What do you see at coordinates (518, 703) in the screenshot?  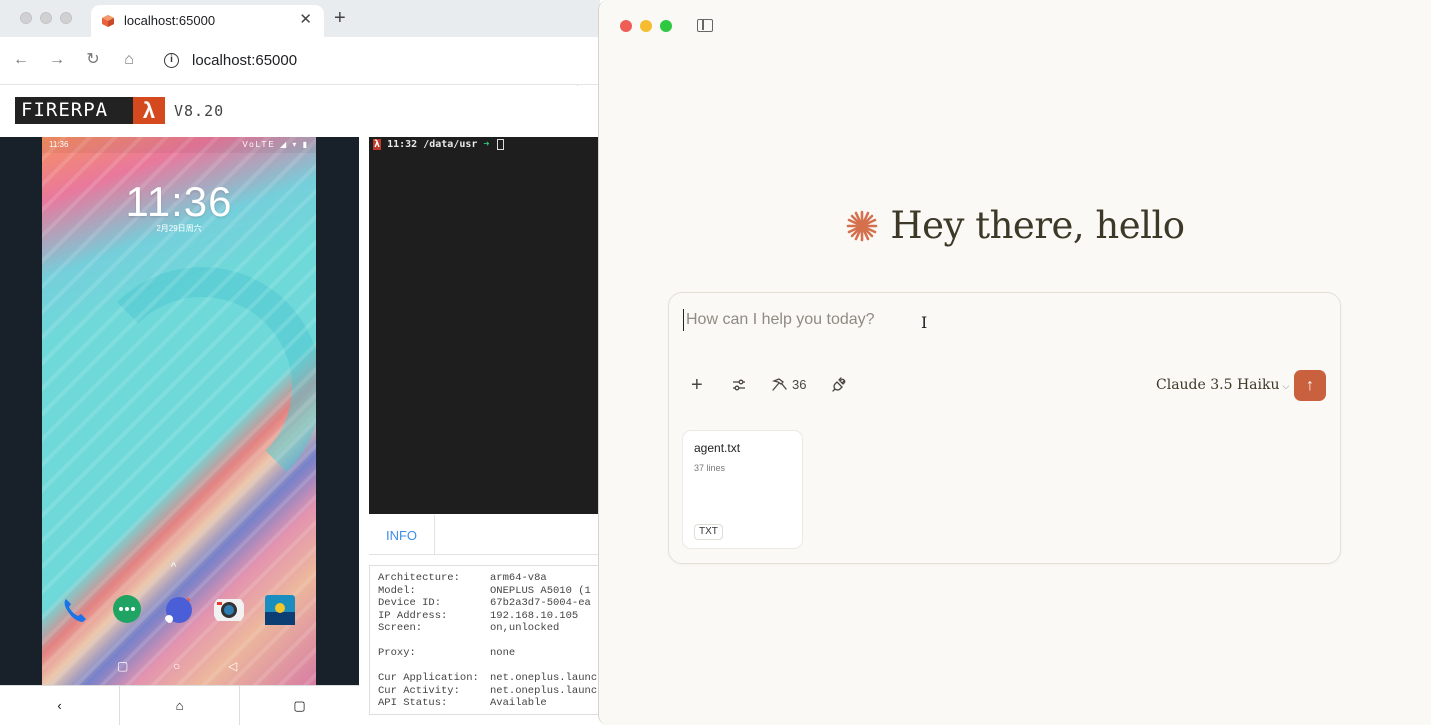 I see `info-value: Available` at bounding box center [518, 703].